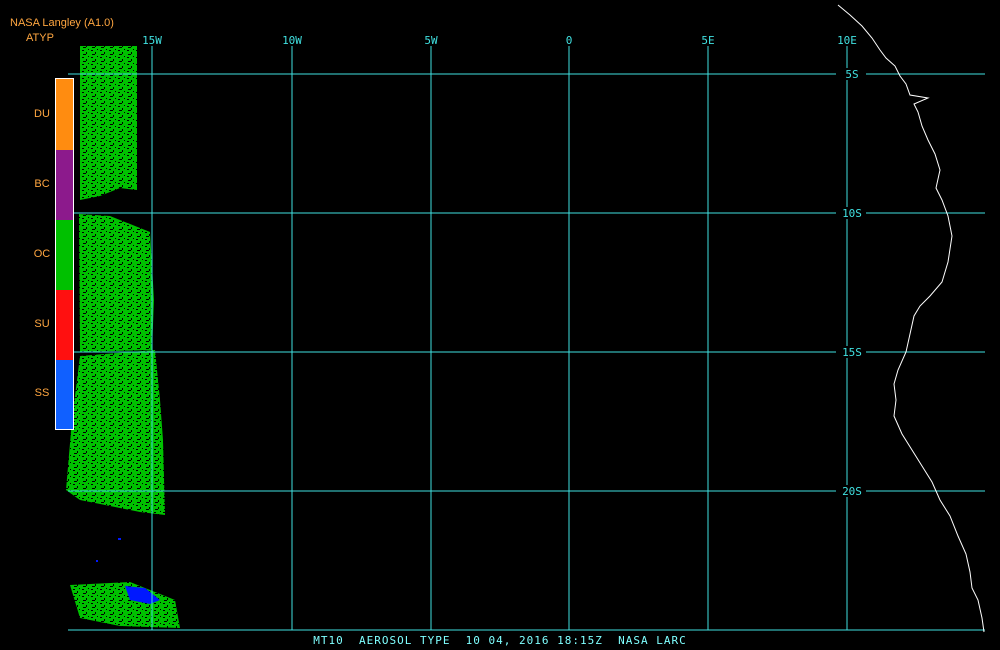  Describe the element at coordinates (125, 605) in the screenshot. I see `swath-oc-far-south` at that location.